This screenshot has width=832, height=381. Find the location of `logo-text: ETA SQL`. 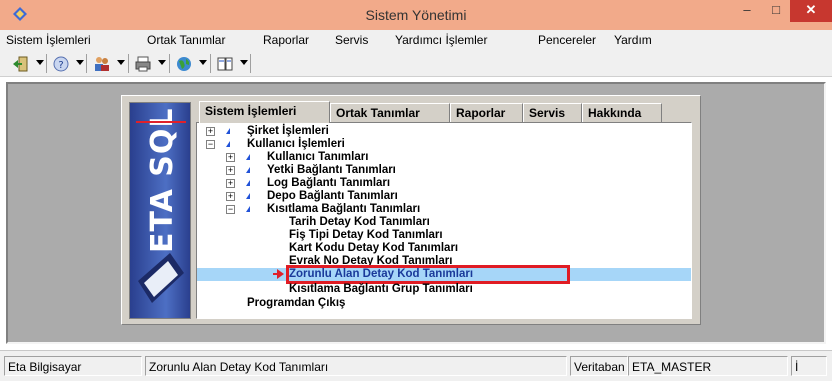

logo-text: ETA SQL is located at coordinates (162, 180).